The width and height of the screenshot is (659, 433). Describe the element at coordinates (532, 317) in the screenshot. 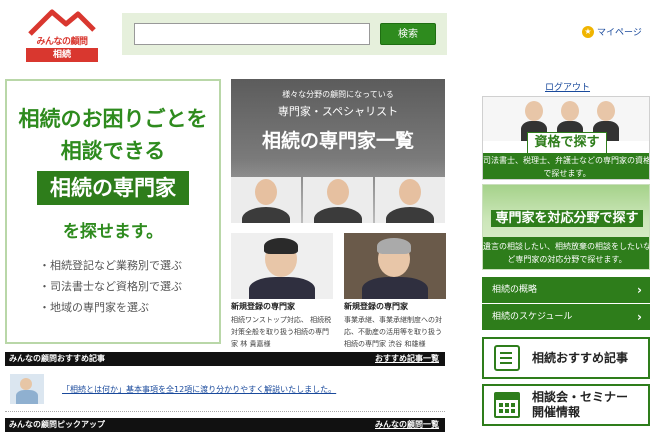

I see `menu-item-label: 相続のスケジュール` at that location.